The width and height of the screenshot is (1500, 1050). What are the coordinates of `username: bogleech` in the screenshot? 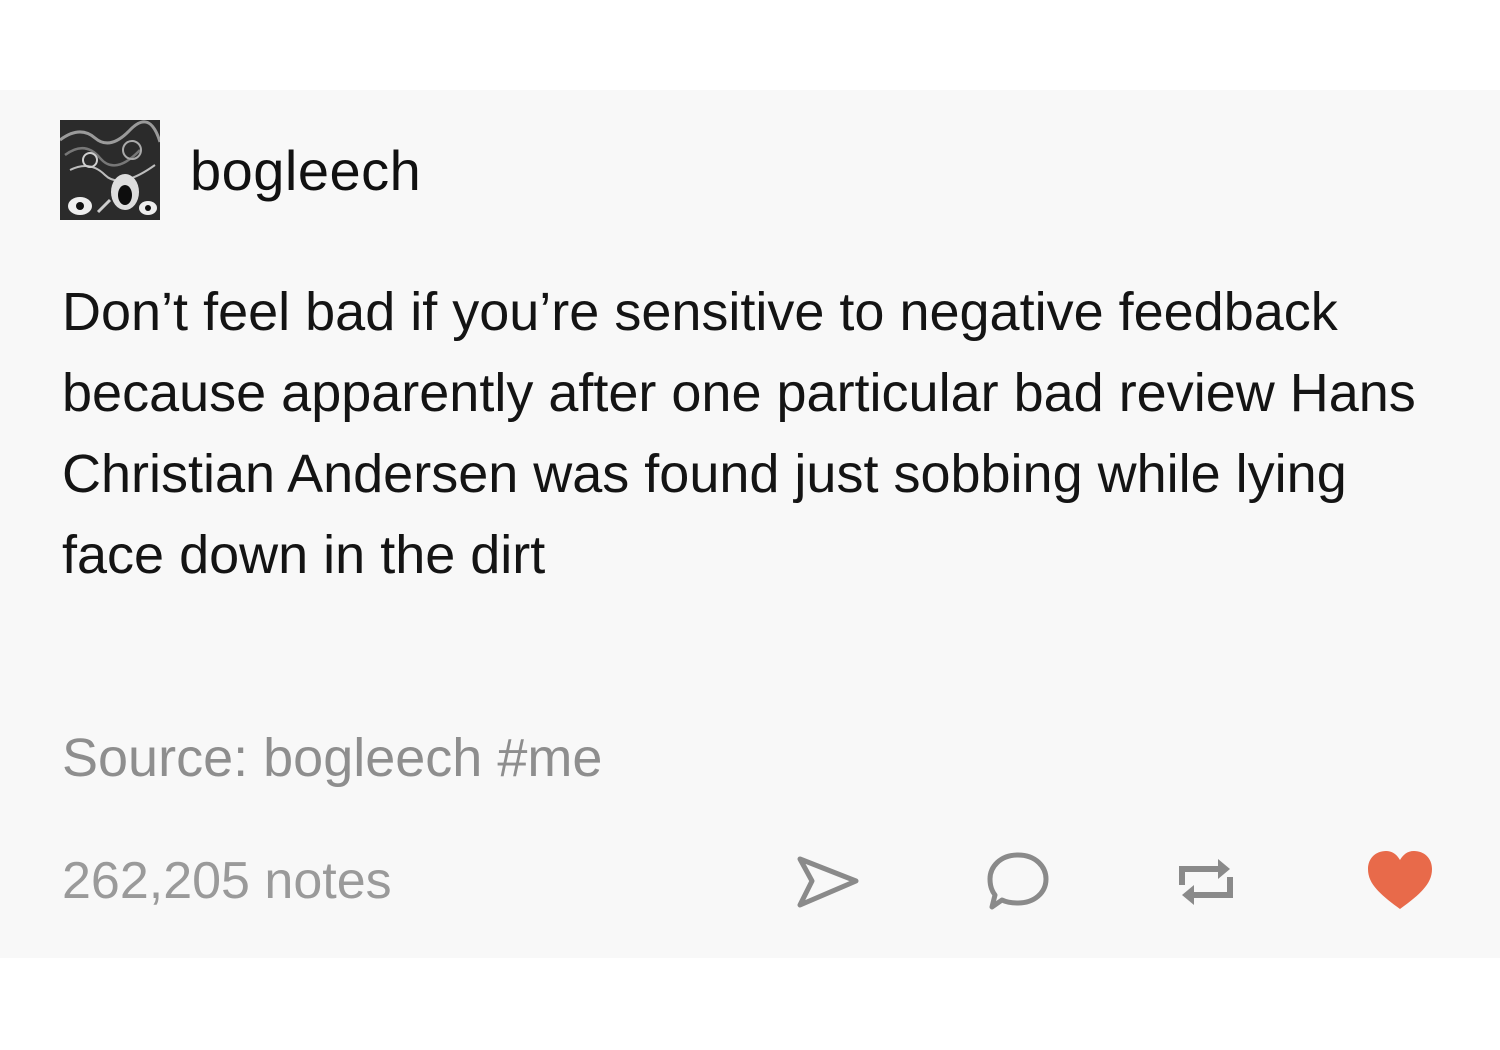 It's located at (305, 170).